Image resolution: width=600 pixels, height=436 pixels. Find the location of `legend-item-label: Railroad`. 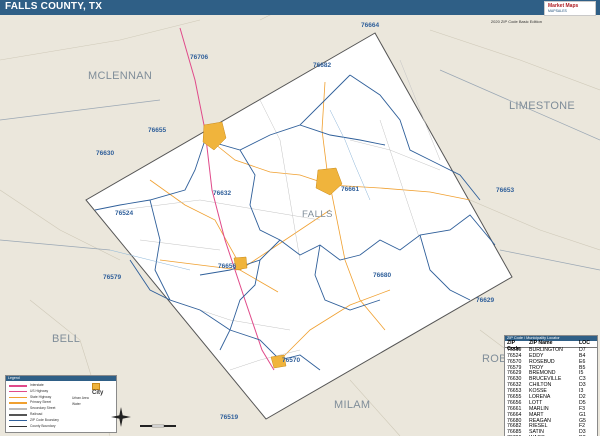

legend-item-label: Railroad is located at coordinates (36, 414).